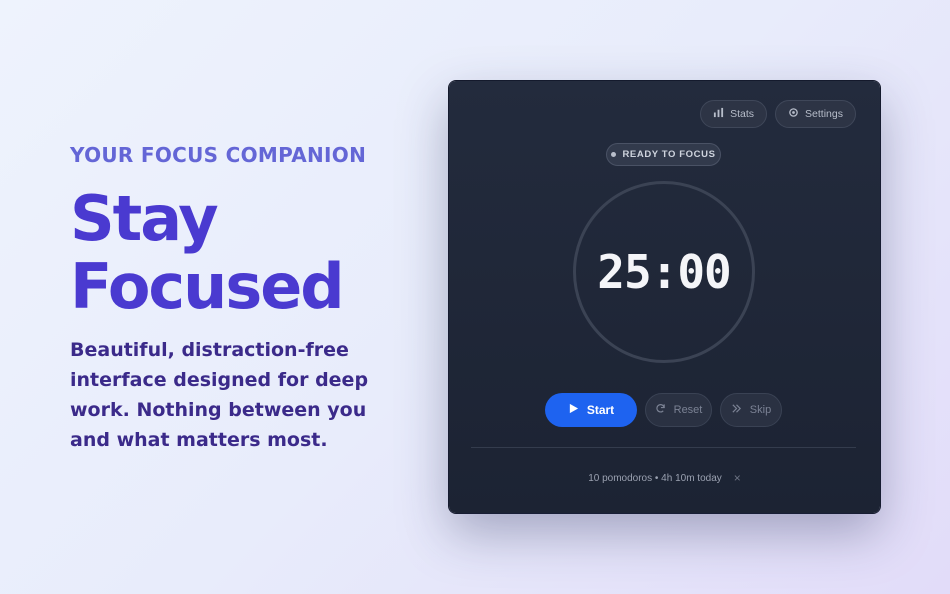 Image resolution: width=950 pixels, height=594 pixels. What do you see at coordinates (600, 410) in the screenshot?
I see `start-label: Start` at bounding box center [600, 410].